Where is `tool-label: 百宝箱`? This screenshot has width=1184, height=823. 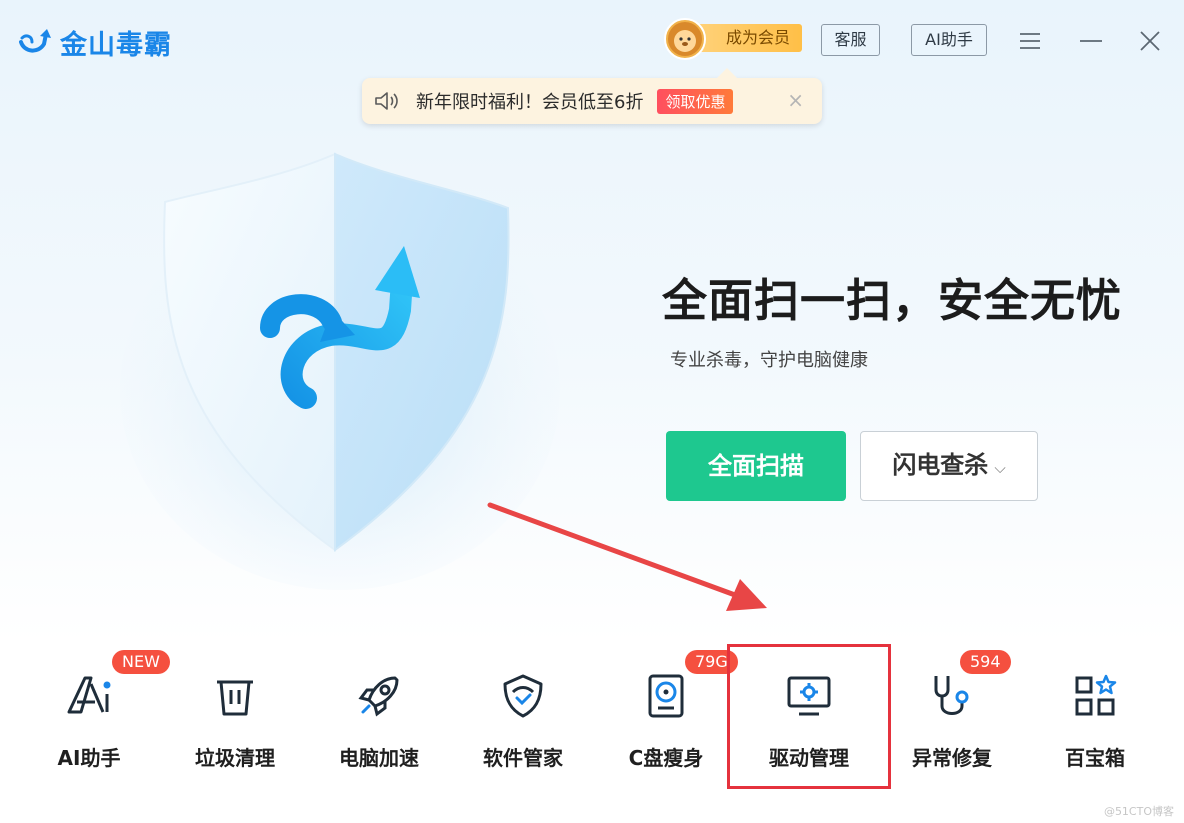 tool-label: 百宝箱 is located at coordinates (1095, 758).